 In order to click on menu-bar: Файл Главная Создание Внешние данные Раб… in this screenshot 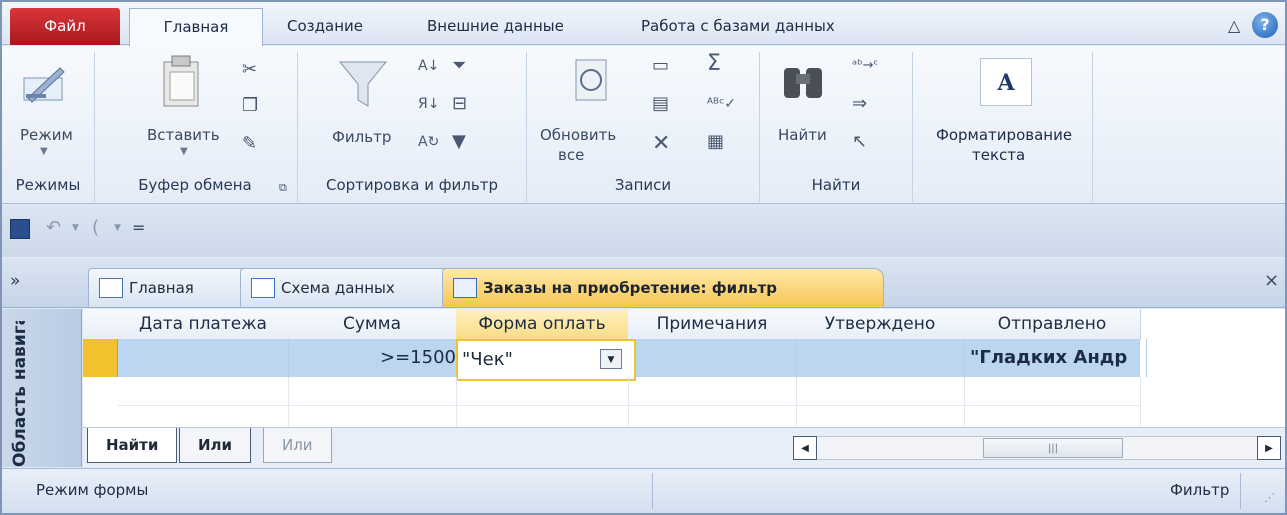, I will do `click(643, 24)`.